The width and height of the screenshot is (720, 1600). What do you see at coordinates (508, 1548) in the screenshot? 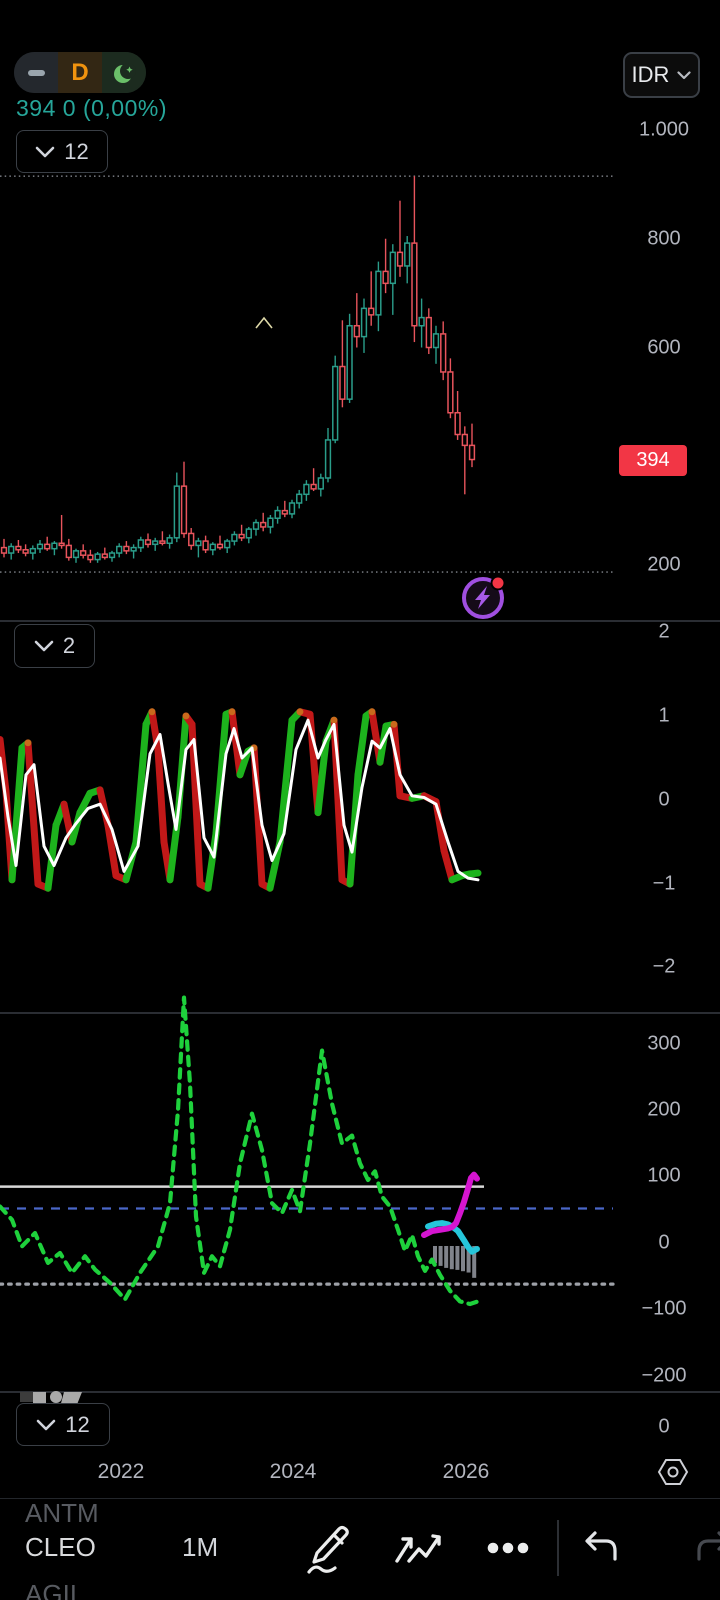
I see `more-icon` at bounding box center [508, 1548].